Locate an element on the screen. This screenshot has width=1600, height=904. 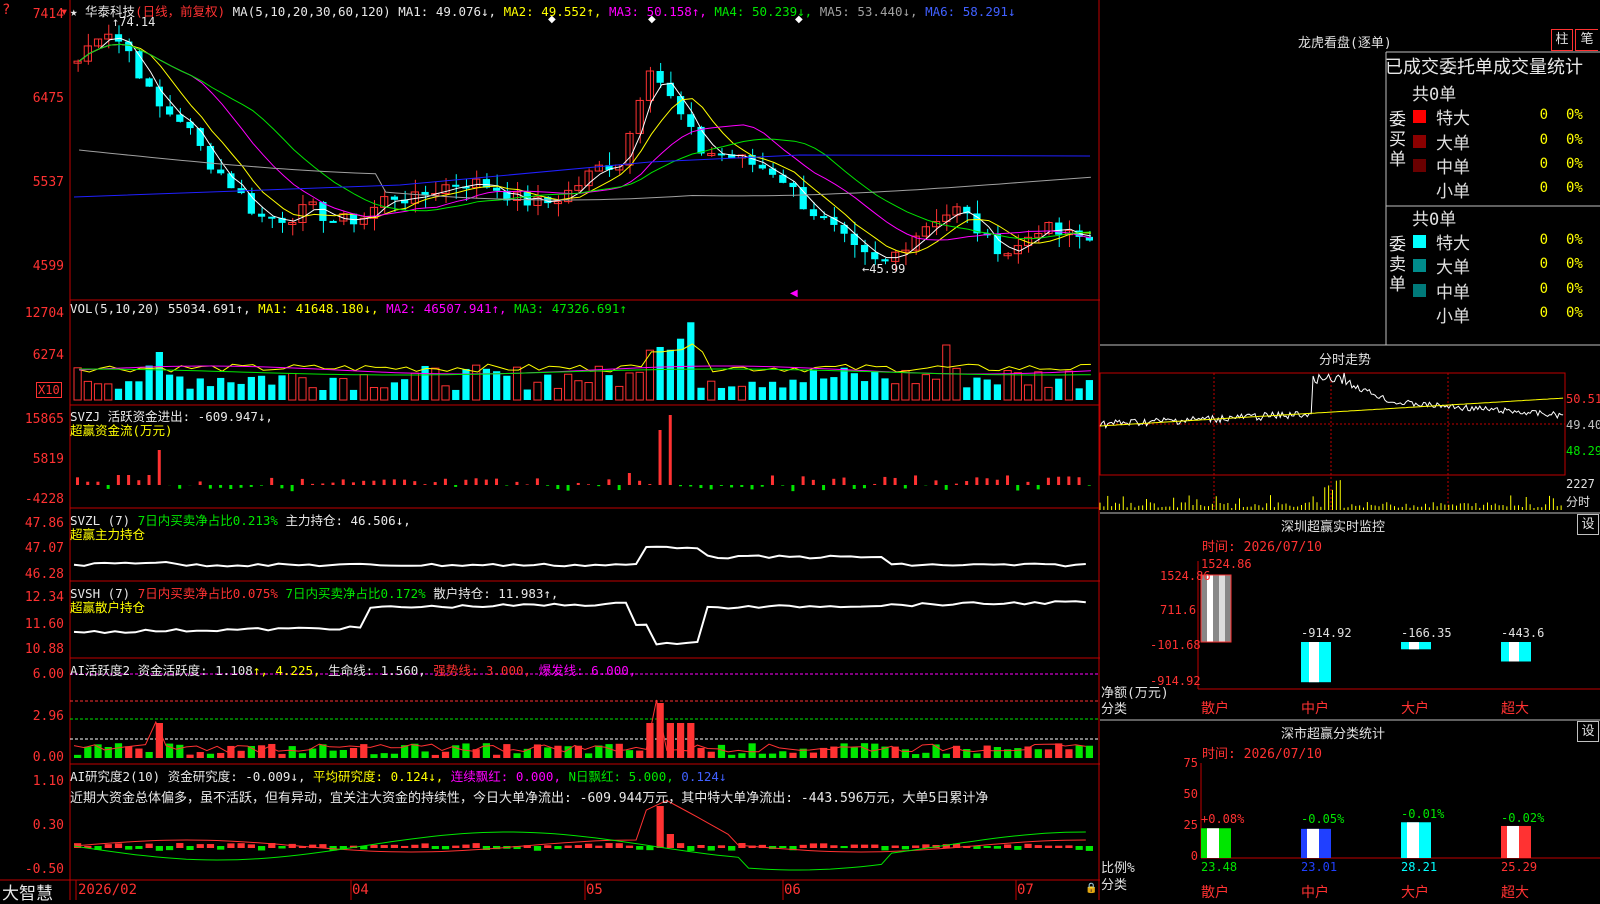
date-axis-label: 04 is located at coordinates (360, 890).